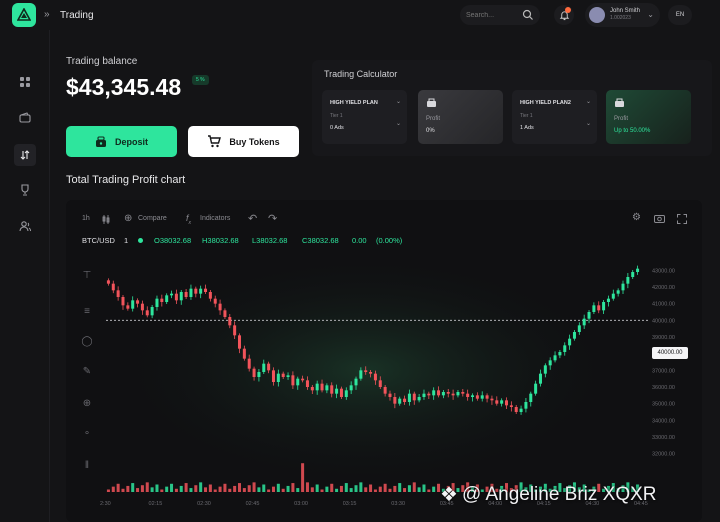 Image resolution: width=720 pixels, height=522 pixels. What do you see at coordinates (625, 11) in the screenshot?
I see `user-name: John Smith` at bounding box center [625, 11].